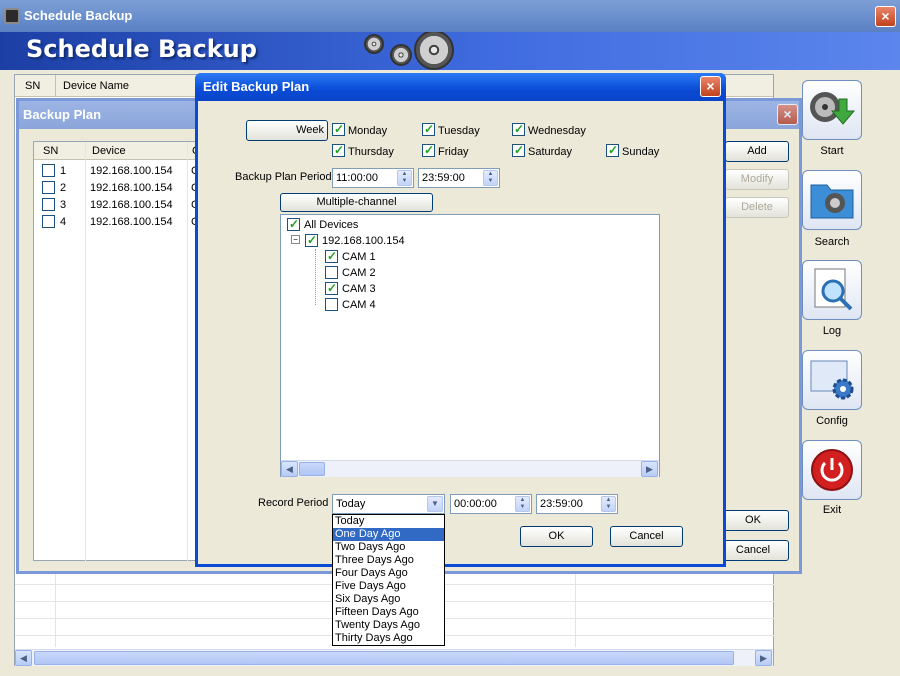  I want to click on config-button, so click(832, 380).